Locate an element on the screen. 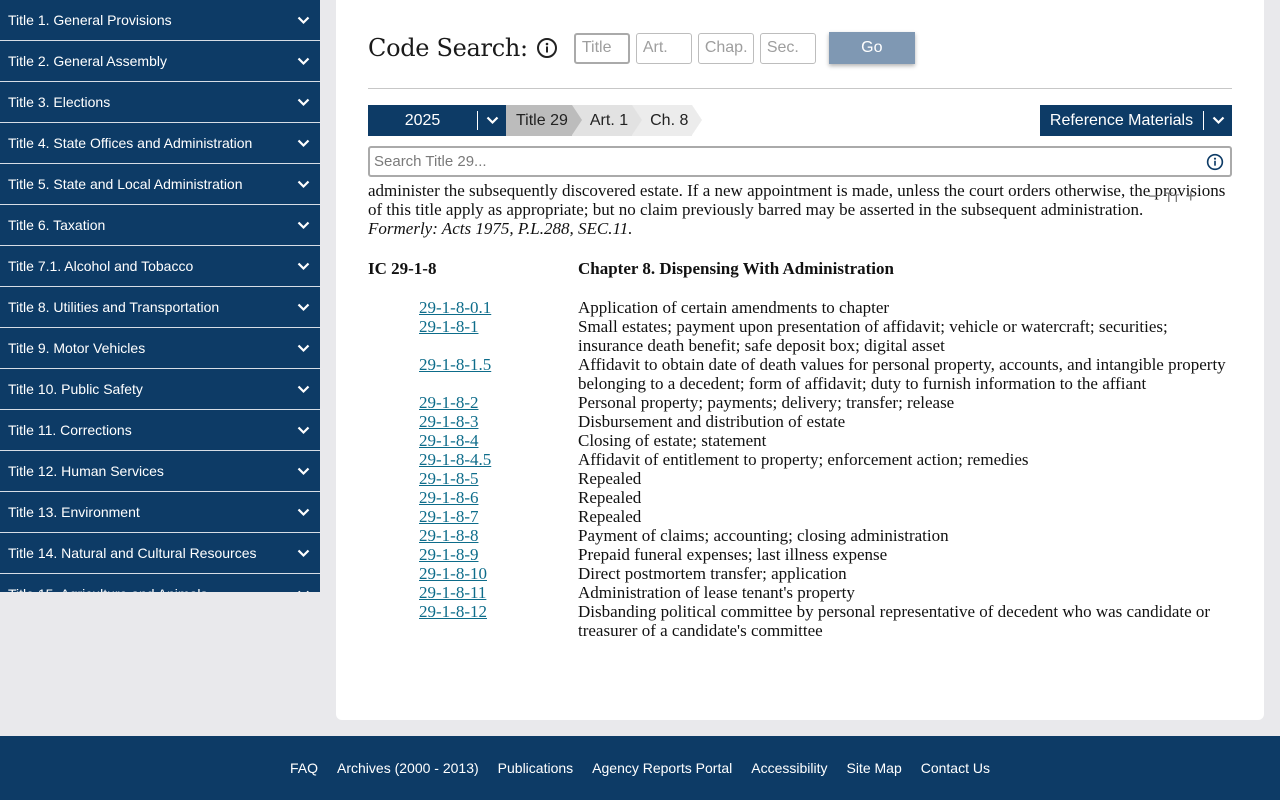 The image size is (1280, 800). sidebar-item-title: Title 14. Natural and Cultural Resources is located at coordinates (160, 553).